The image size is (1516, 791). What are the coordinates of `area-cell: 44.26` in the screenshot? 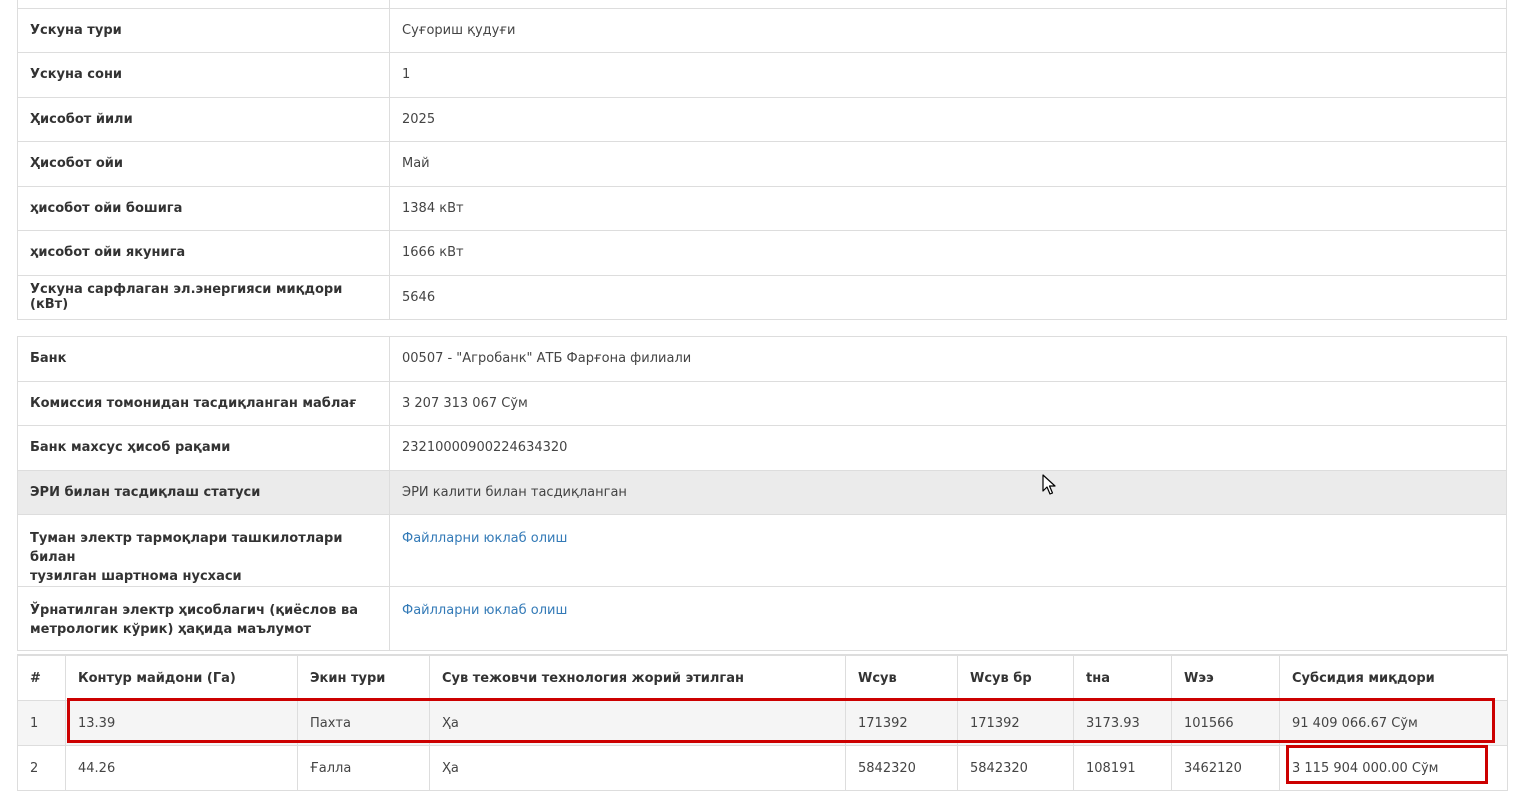 It's located at (181, 768).